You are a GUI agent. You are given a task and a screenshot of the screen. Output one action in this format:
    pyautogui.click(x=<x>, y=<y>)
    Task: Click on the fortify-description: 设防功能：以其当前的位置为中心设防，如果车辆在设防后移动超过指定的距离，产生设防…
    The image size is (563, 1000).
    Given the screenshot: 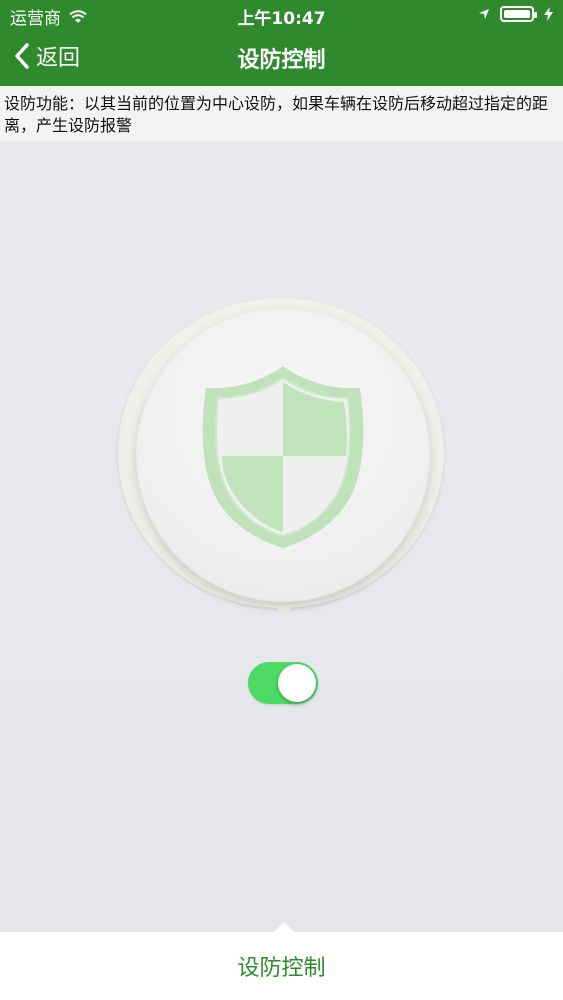 What is the action you would take?
    pyautogui.click(x=281, y=114)
    